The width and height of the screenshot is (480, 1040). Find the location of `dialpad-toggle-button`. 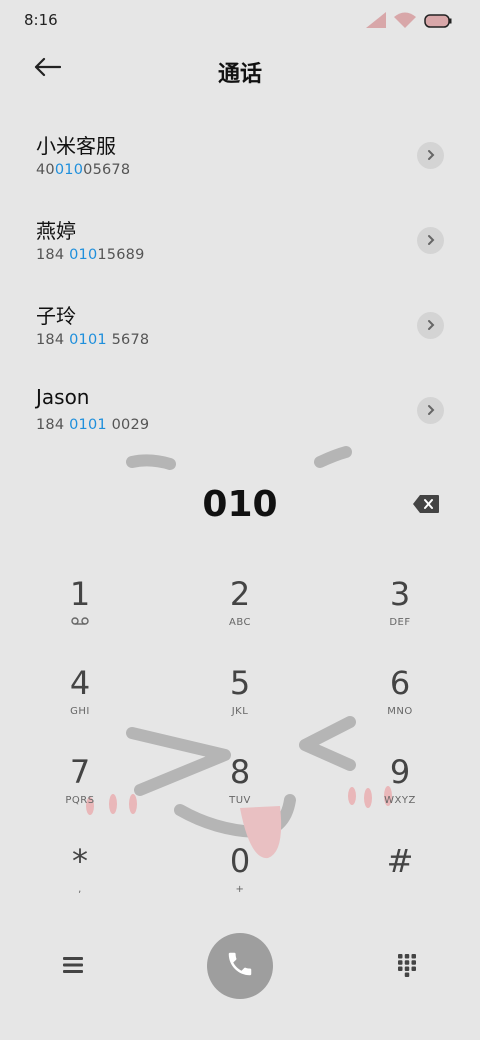

dialpad-toggle-button is located at coordinates (407, 967).